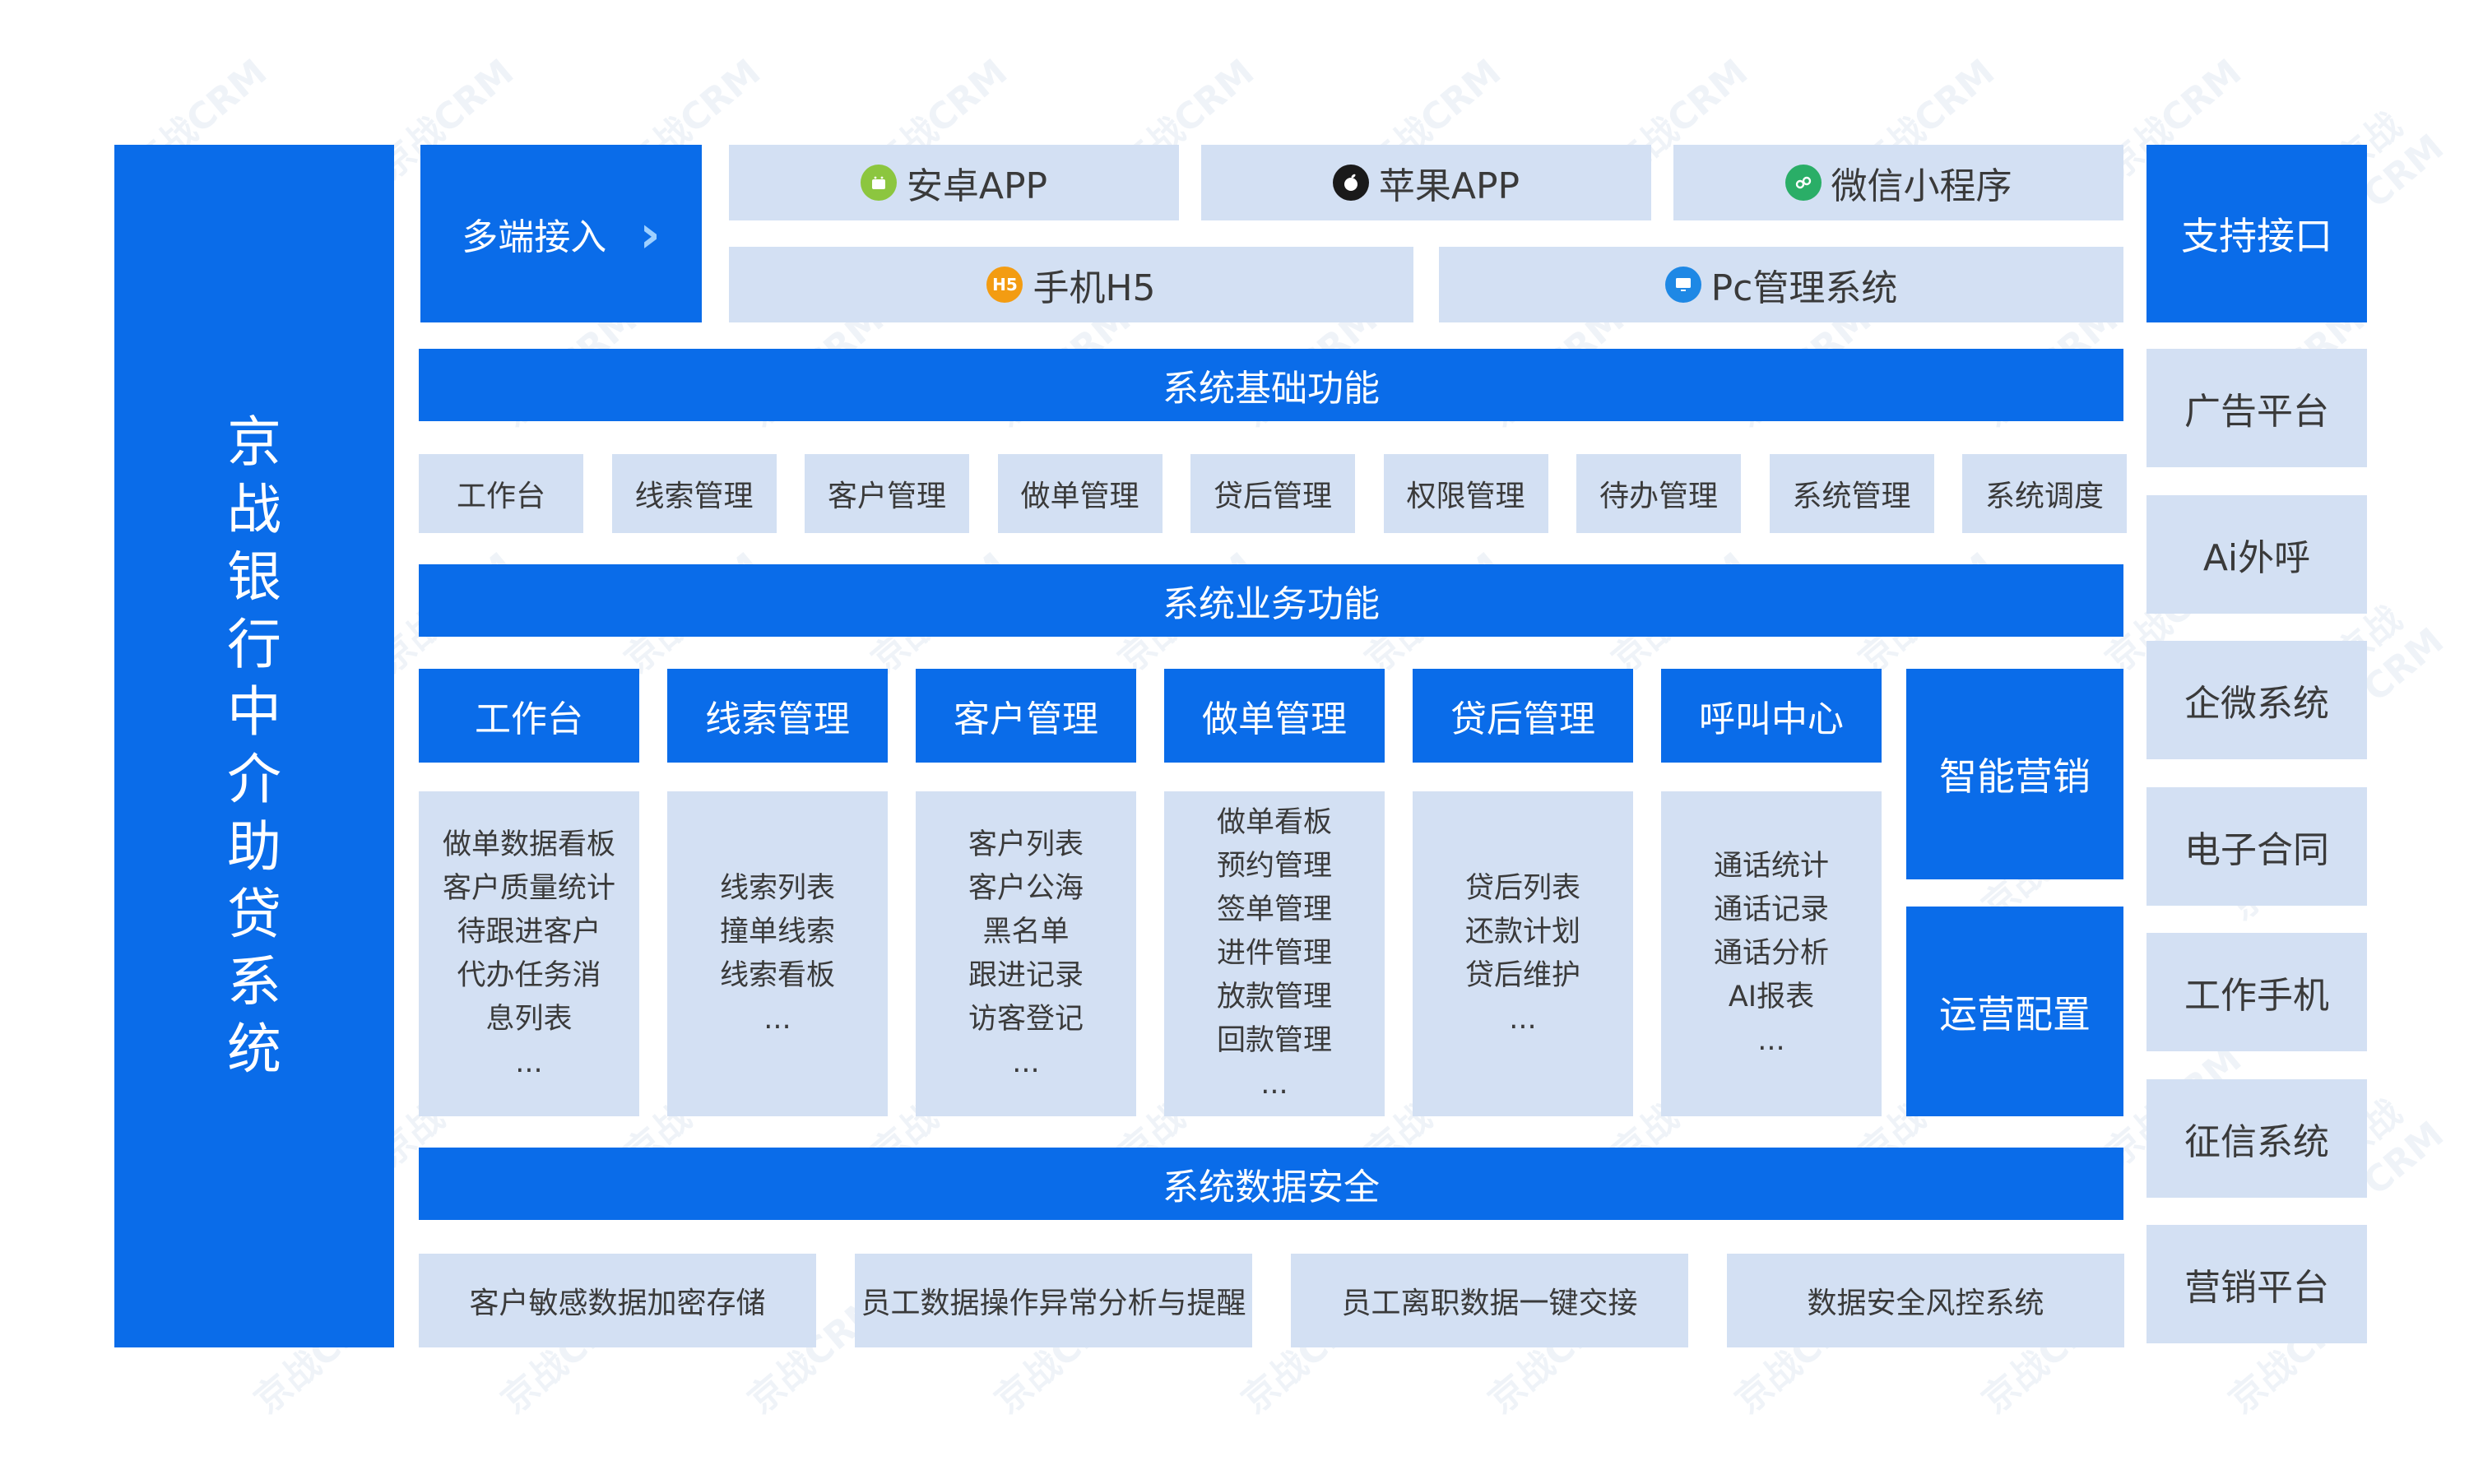 Image resolution: width=2469 pixels, height=1484 pixels. What do you see at coordinates (1094, 288) in the screenshot?
I see `platform-h5-label: 手机H5` at bounding box center [1094, 288].